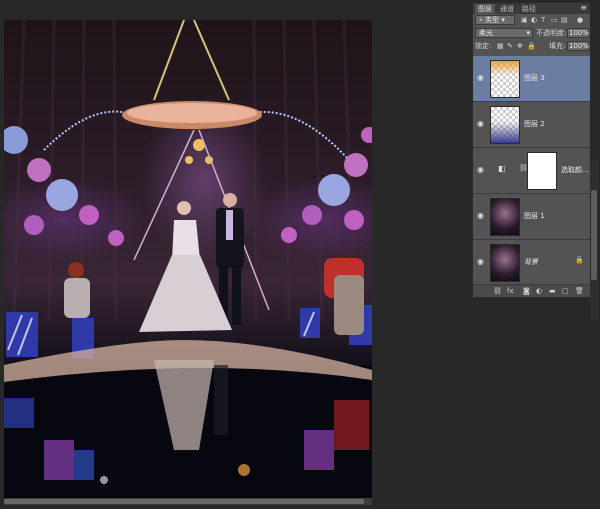  What do you see at coordinates (557, 46) in the screenshot?
I see `fill-label: 填充:` at bounding box center [557, 46].